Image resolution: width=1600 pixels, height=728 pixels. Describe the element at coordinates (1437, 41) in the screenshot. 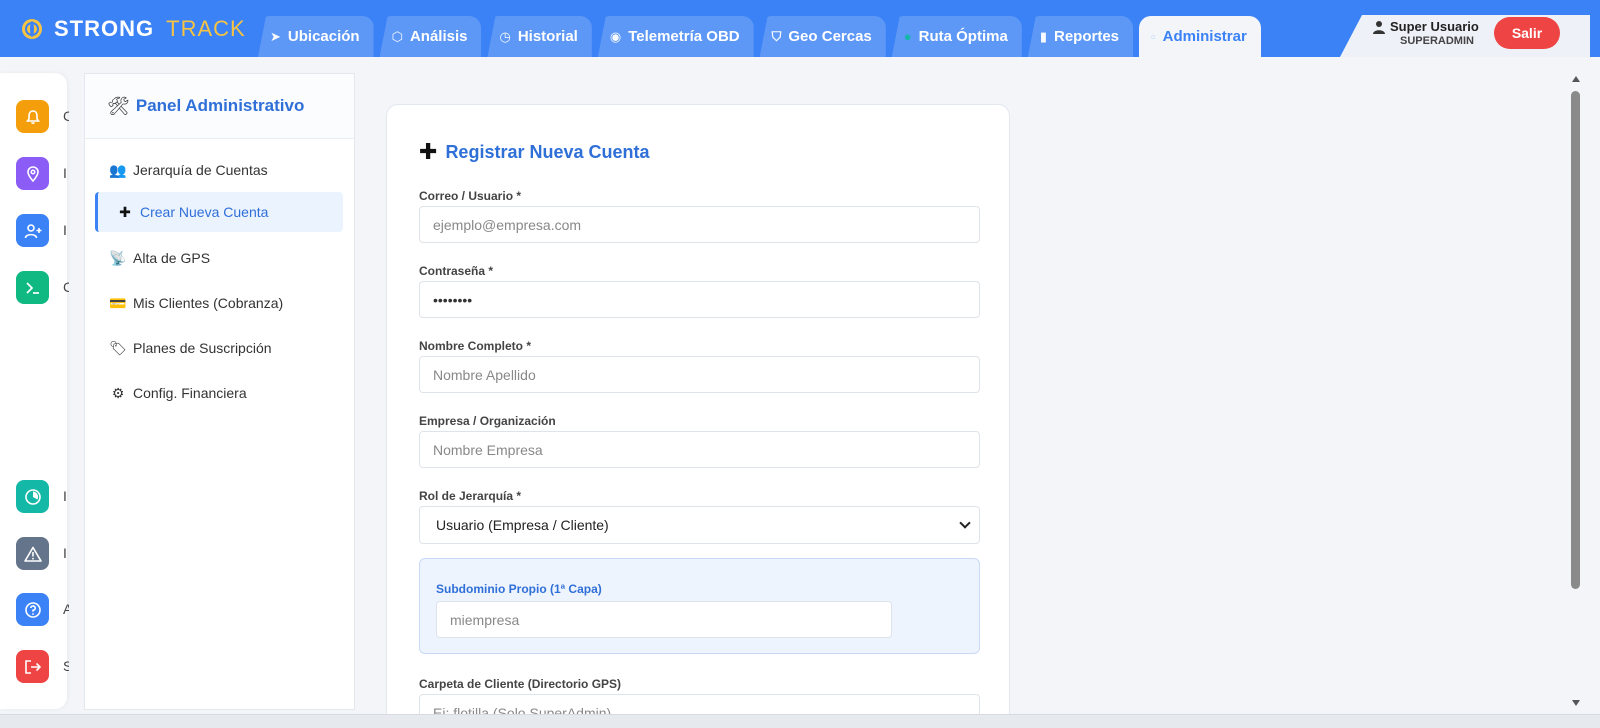

I see `user-role: SUPERADMIN` at that location.